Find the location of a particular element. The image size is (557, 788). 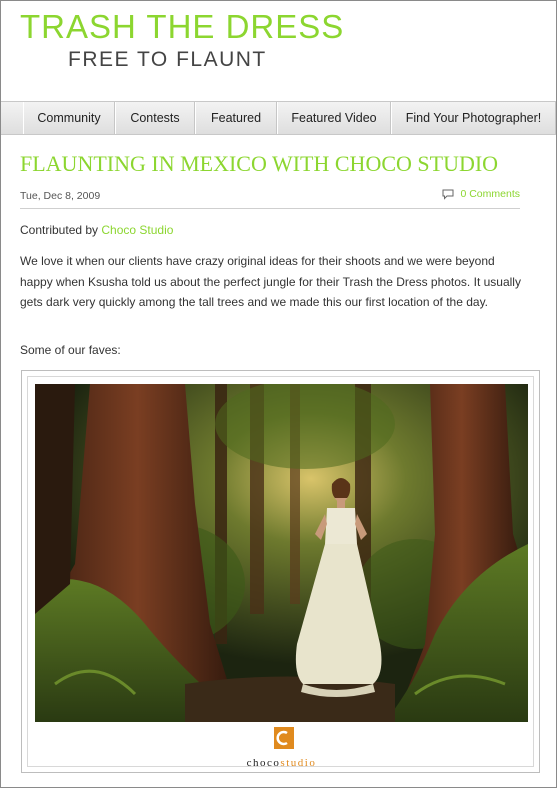

contributed-prefix: Contributed by is located at coordinates (59, 230).